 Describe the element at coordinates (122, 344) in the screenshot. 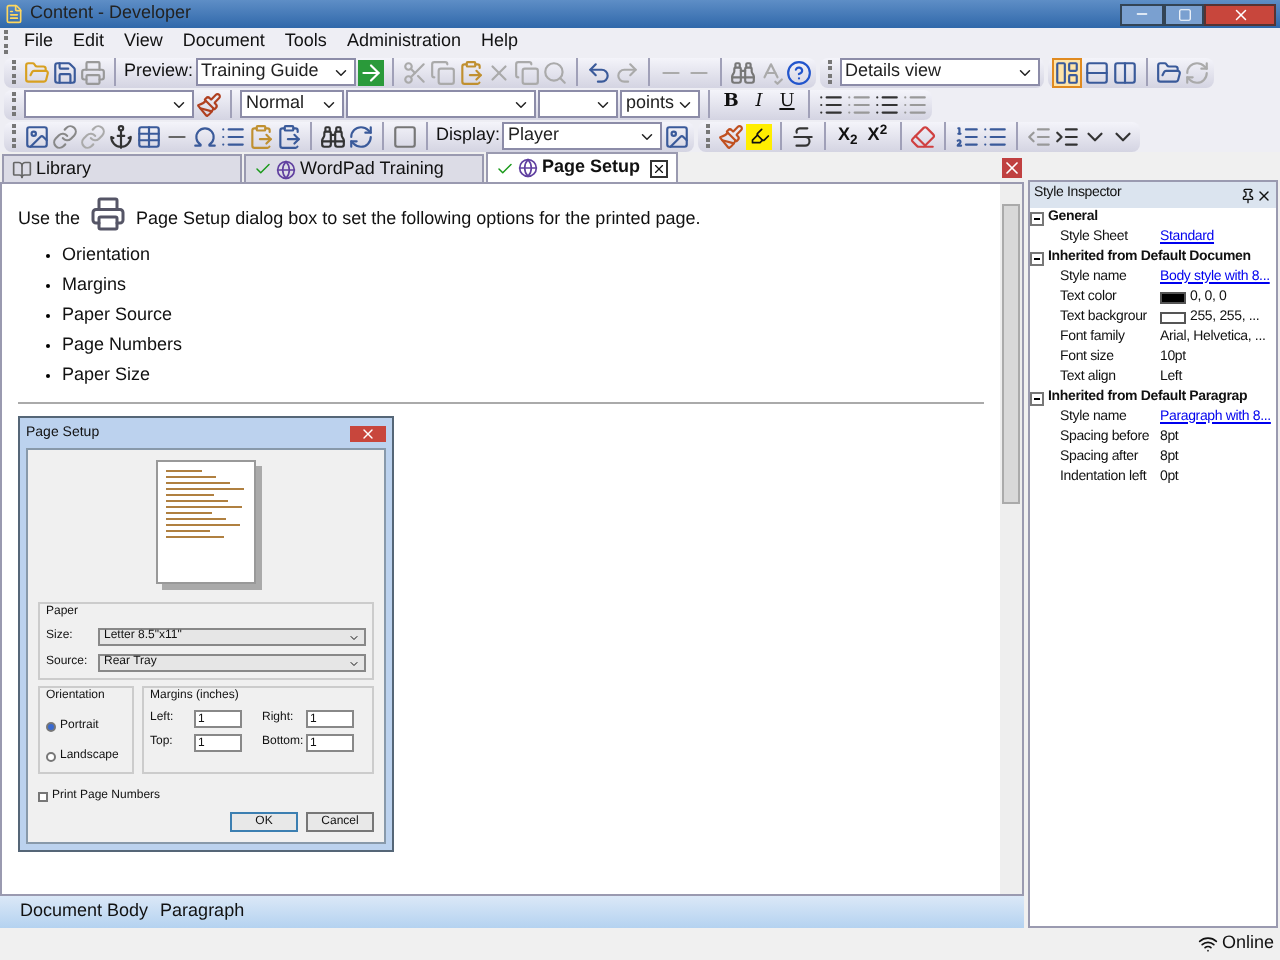

I see `bullet-text: Page Numbers` at that location.